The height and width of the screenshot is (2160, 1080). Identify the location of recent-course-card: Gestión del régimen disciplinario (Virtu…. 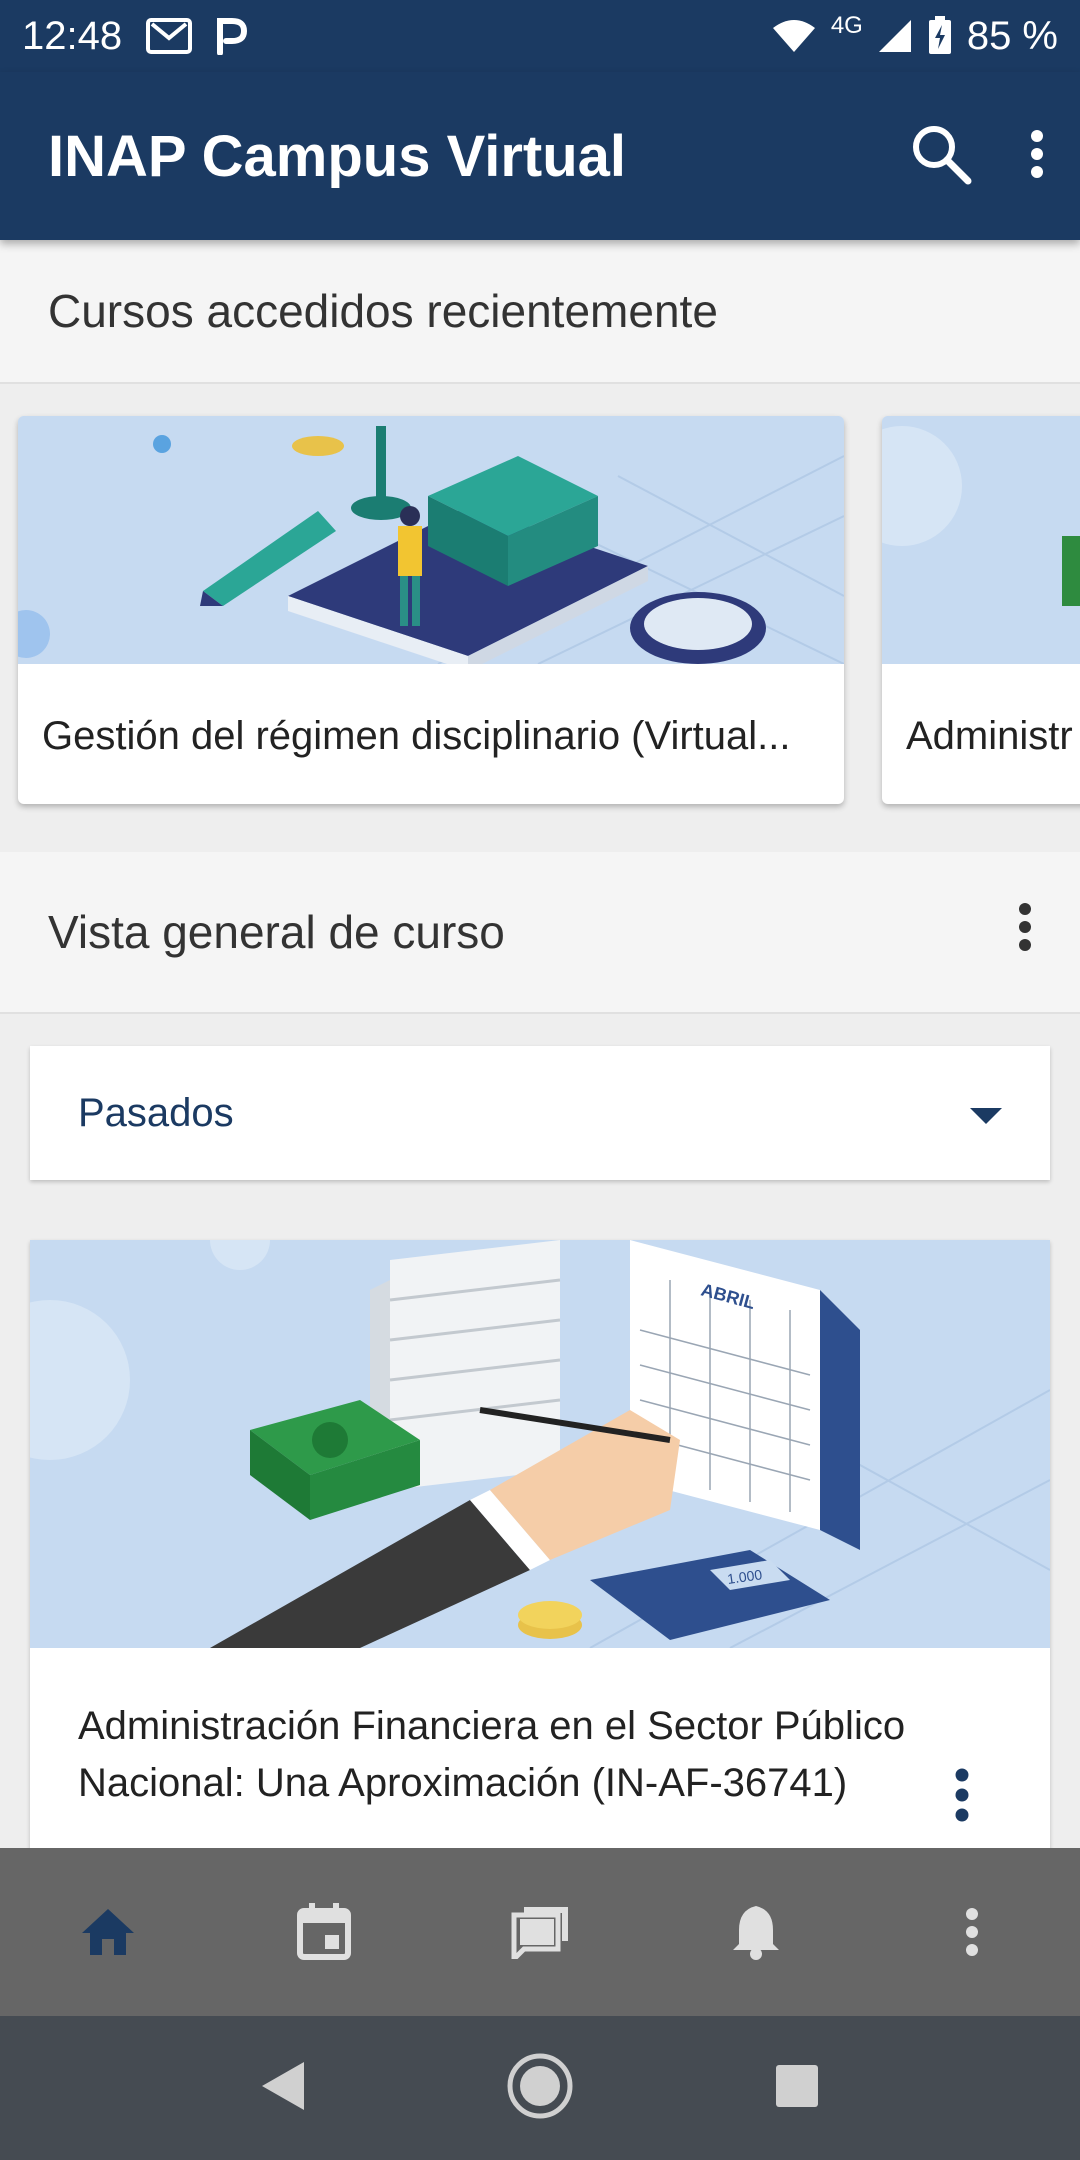
(431, 610).